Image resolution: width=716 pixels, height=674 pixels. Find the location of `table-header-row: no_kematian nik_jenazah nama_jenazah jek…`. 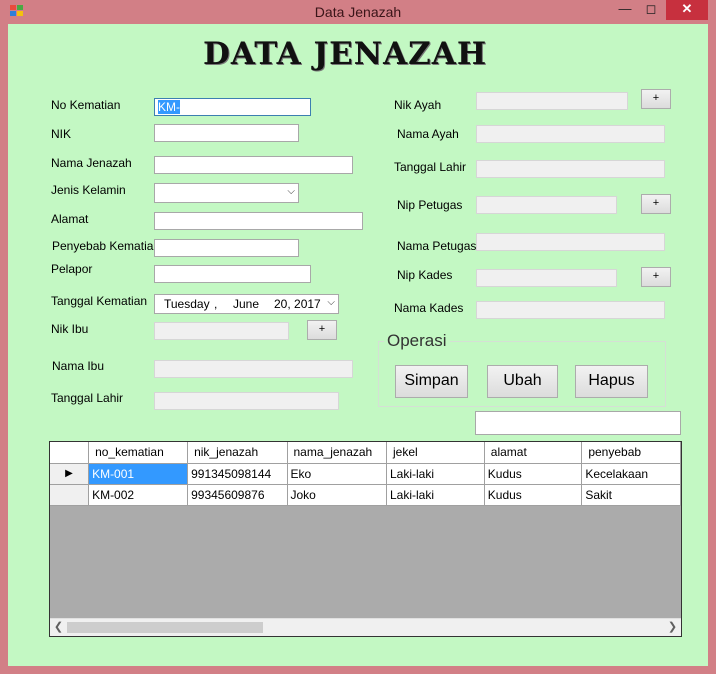

table-header-row: no_kematian nik_jenazah nama_jenazah jek… is located at coordinates (365, 453).